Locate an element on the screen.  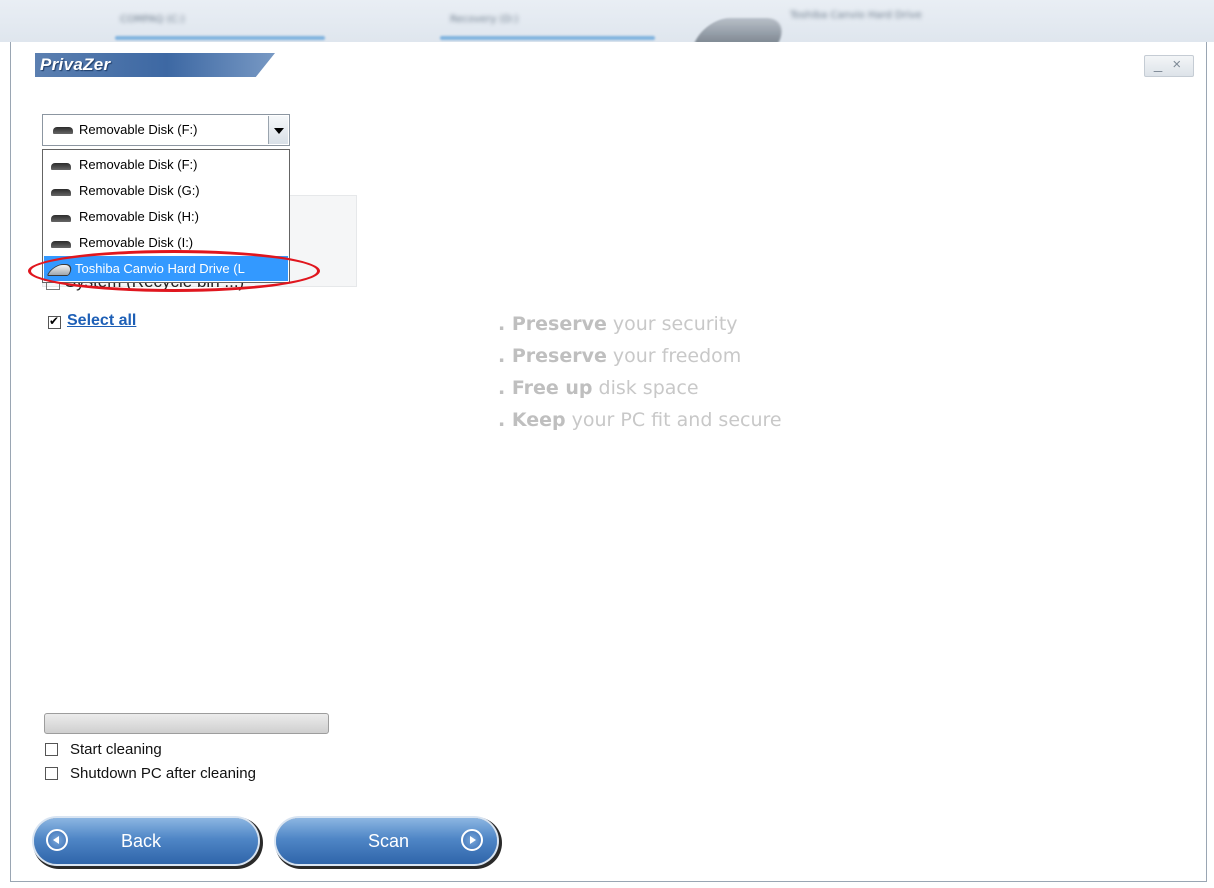
dropdown-option-h: Removable Disk (H:) is located at coordinates (166, 216).